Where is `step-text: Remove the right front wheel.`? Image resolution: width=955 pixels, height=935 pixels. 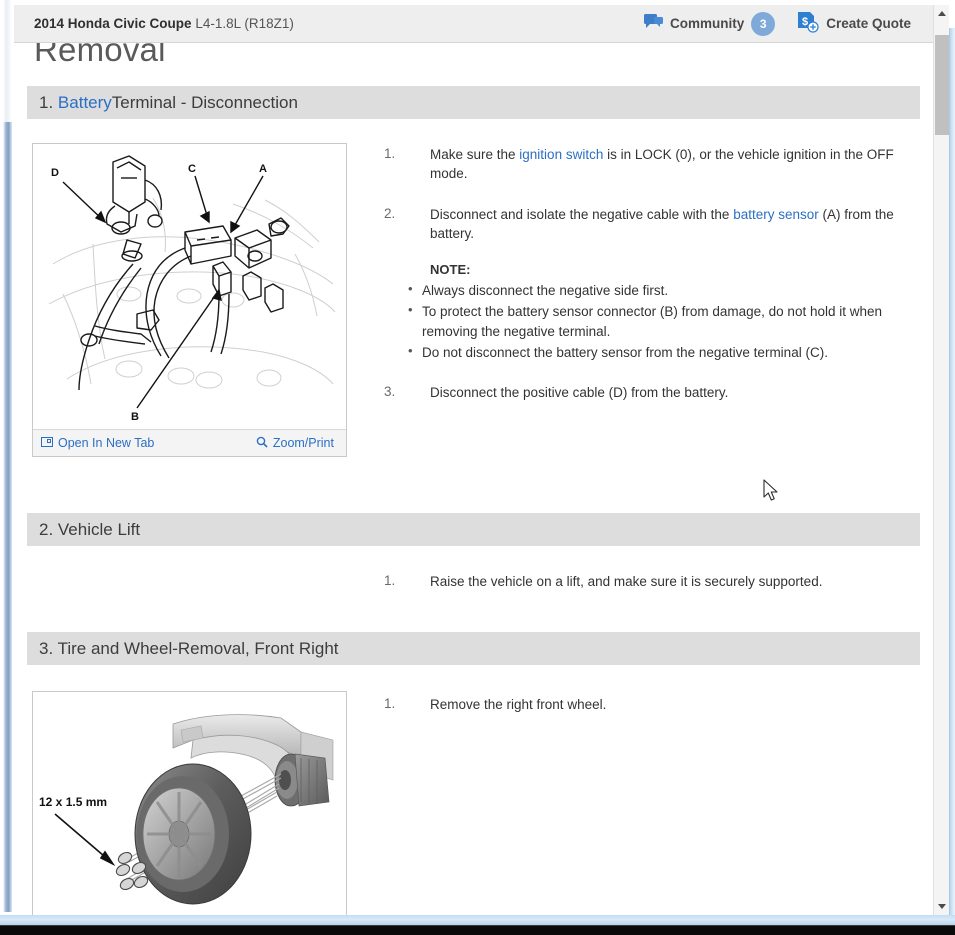 step-text: Remove the right front wheel. is located at coordinates (518, 704).